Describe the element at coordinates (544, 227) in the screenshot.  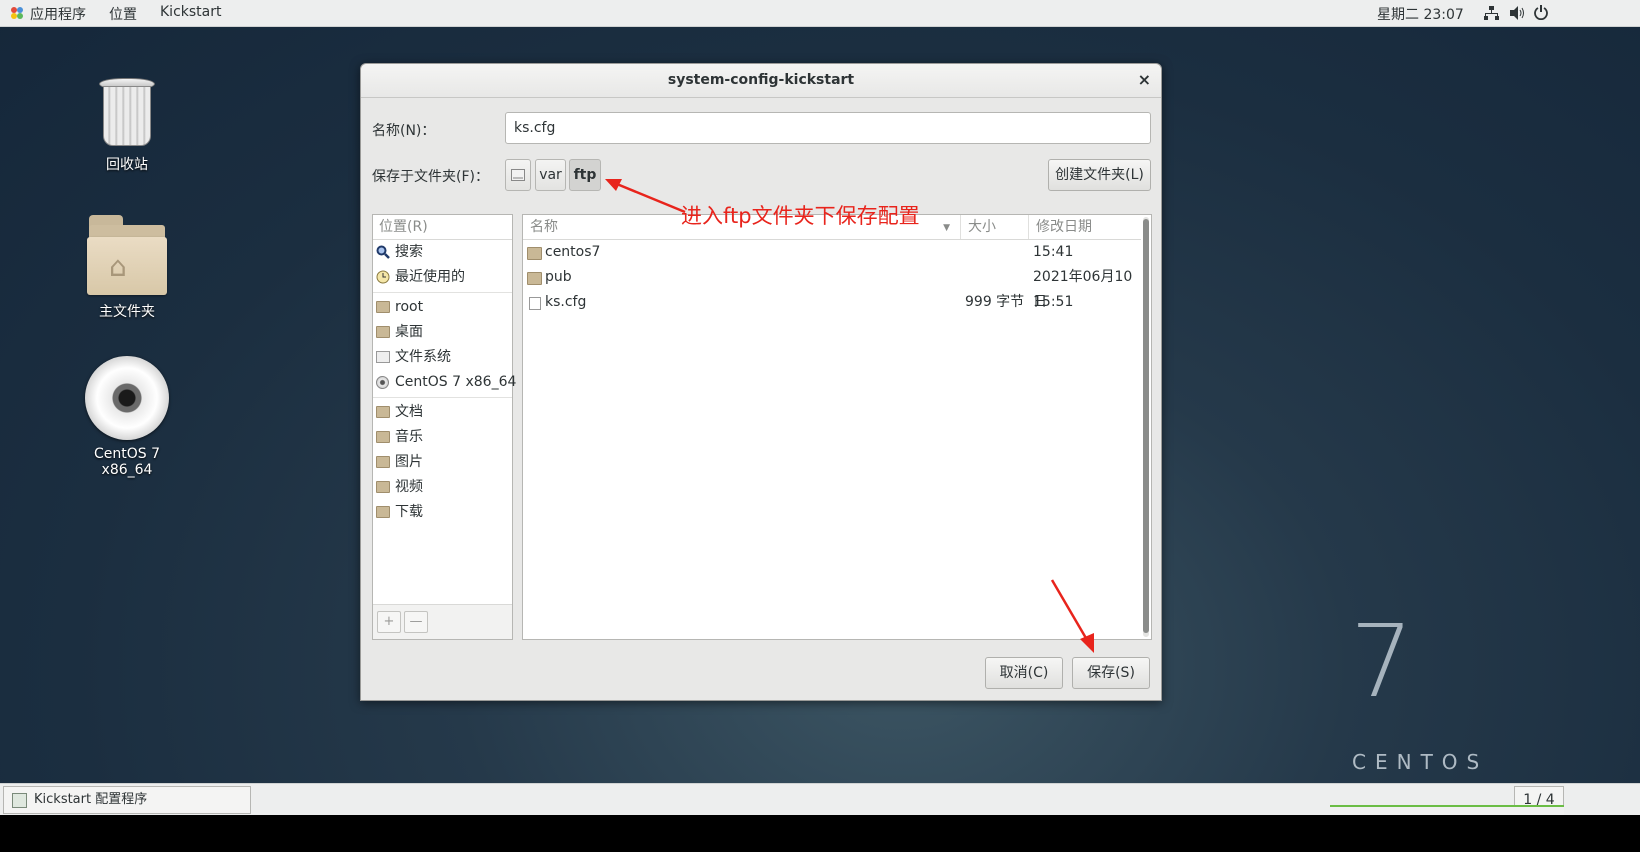
I see `column-name-label: 名称` at that location.